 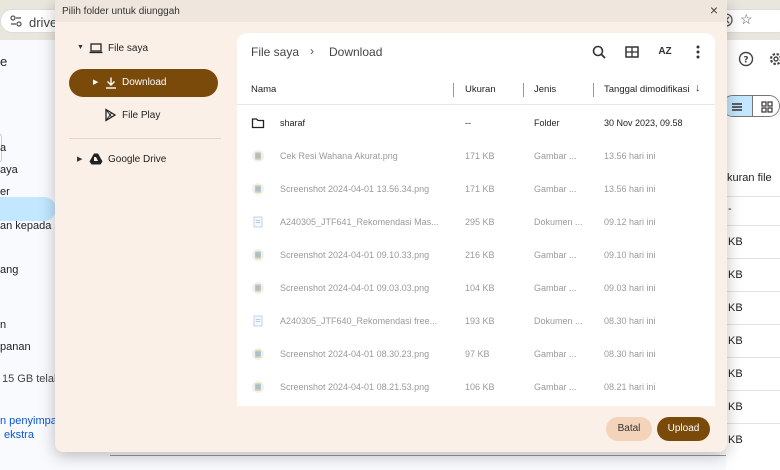 I want to click on sidebar-item-home: e, so click(x=3, y=61).